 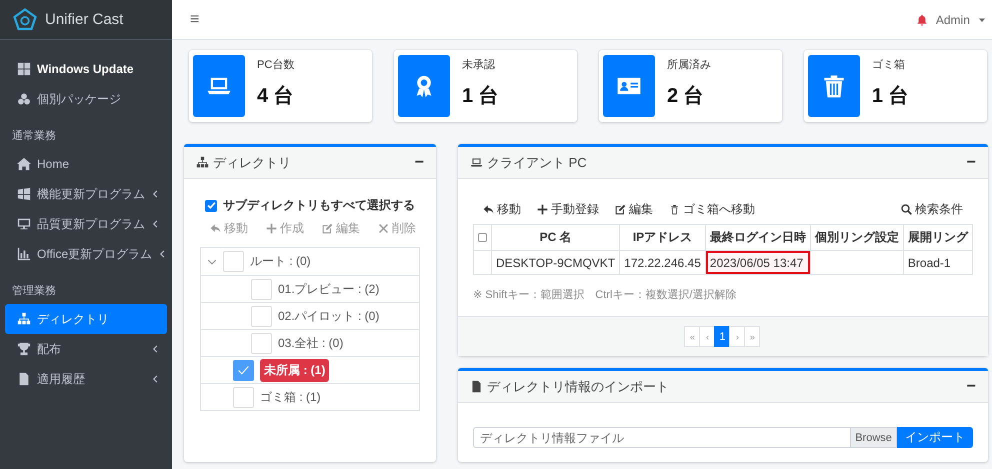 What do you see at coordinates (674, 209) in the screenshot?
I see `trash-icon` at bounding box center [674, 209].